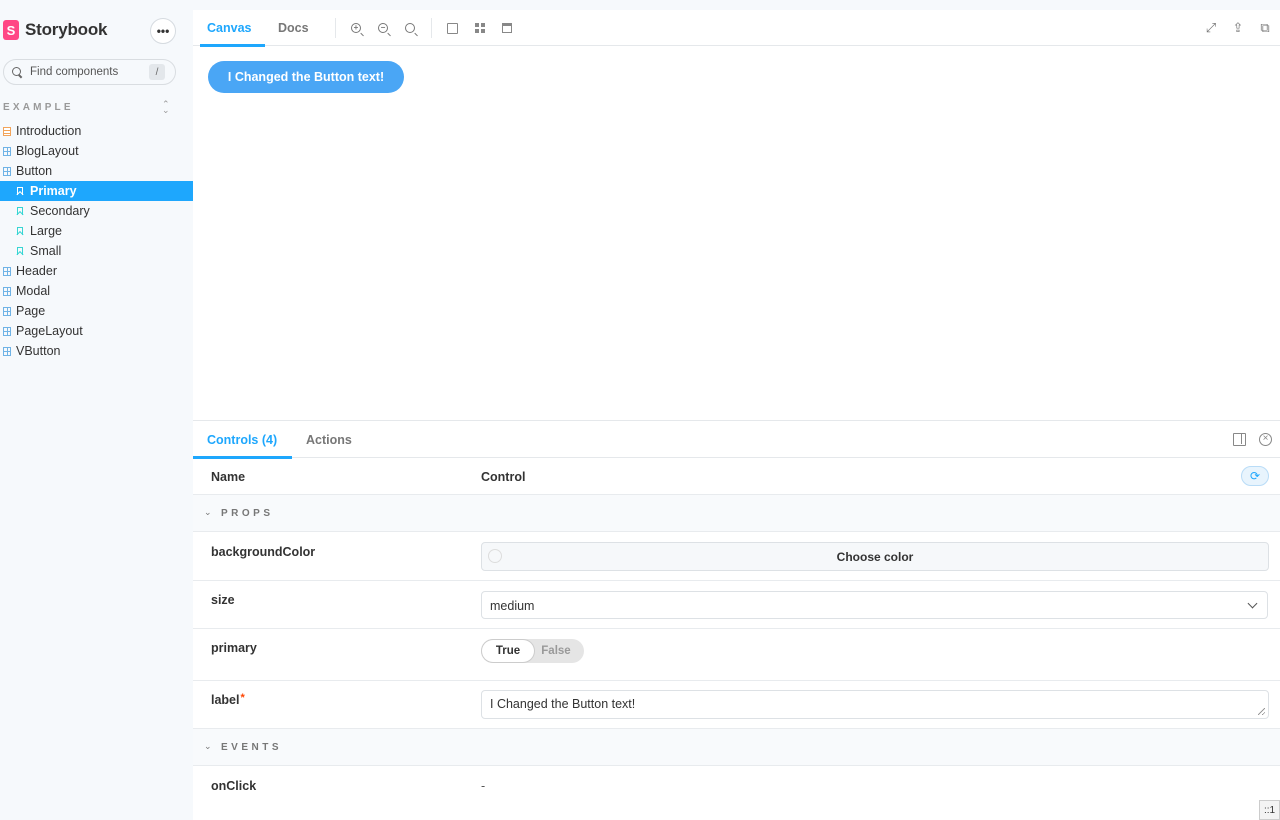 This screenshot has width=1280, height=820. I want to click on sidebar-item-label: VButton, so click(38, 351).